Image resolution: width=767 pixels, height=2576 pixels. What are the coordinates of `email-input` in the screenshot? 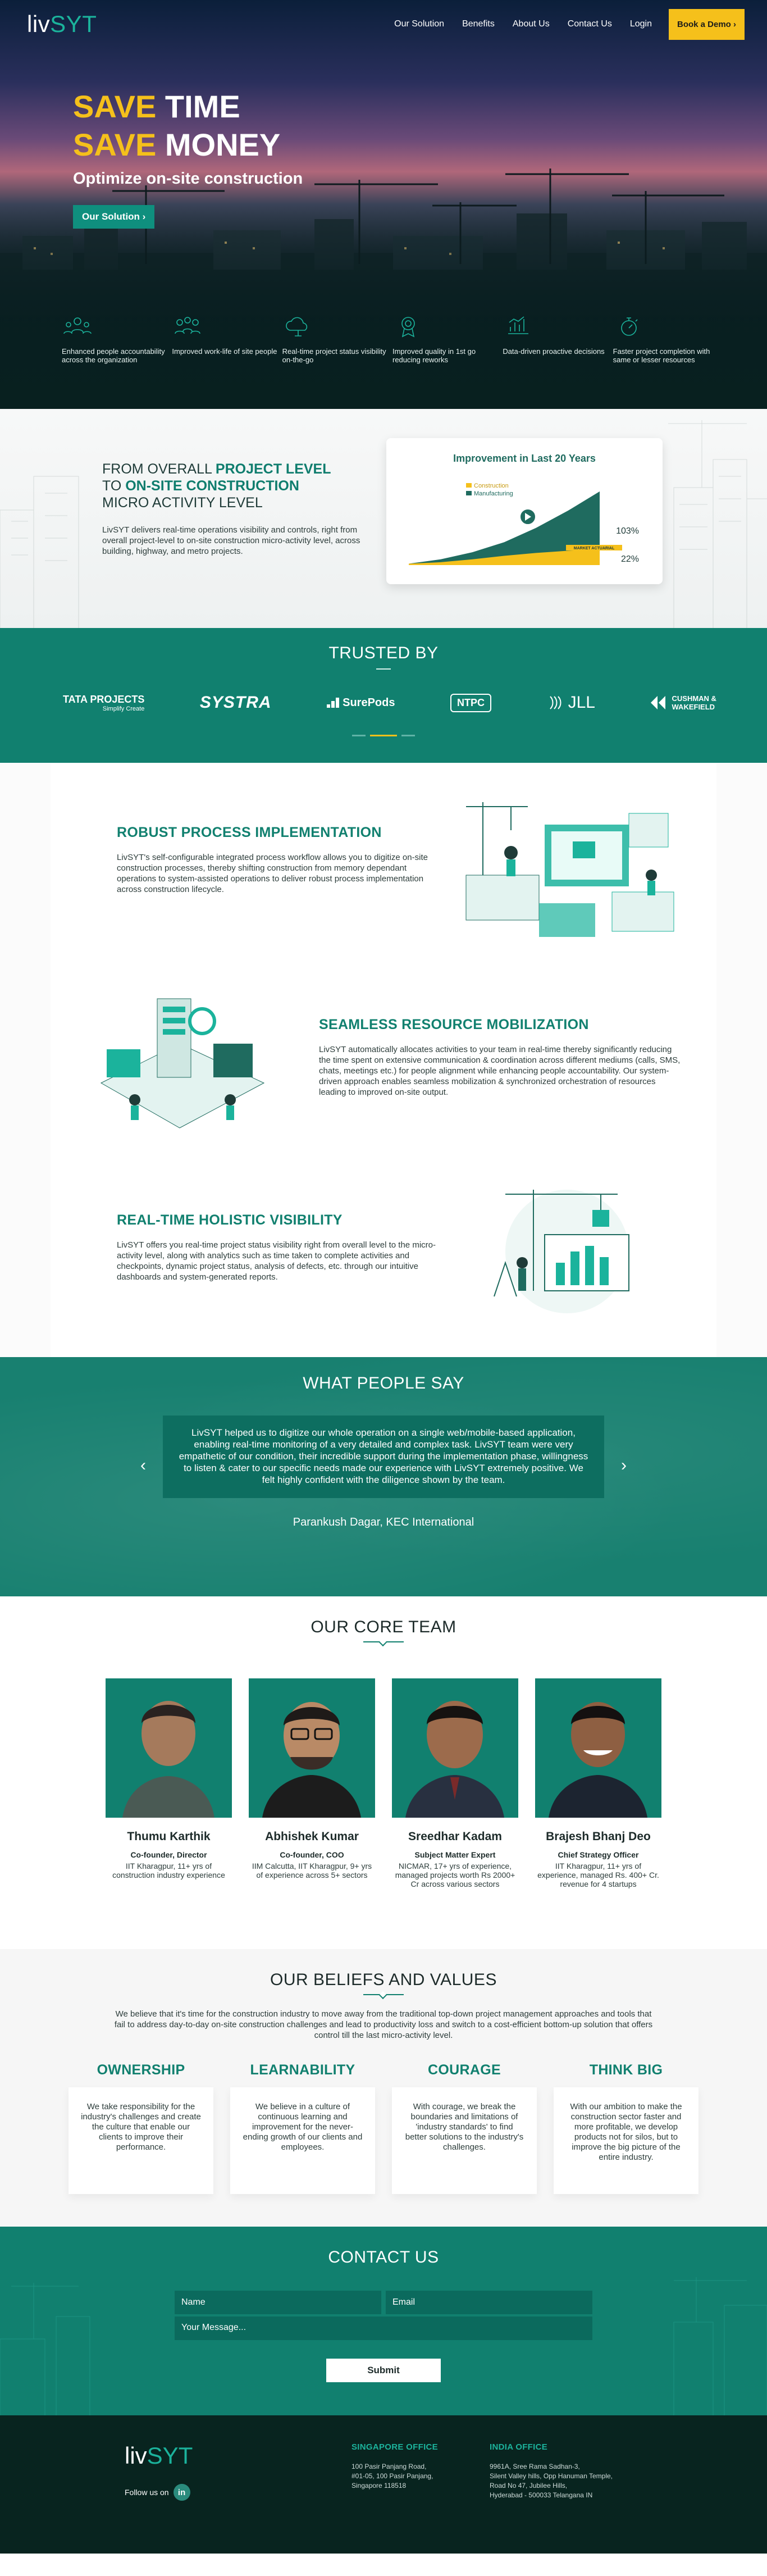 It's located at (489, 2302).